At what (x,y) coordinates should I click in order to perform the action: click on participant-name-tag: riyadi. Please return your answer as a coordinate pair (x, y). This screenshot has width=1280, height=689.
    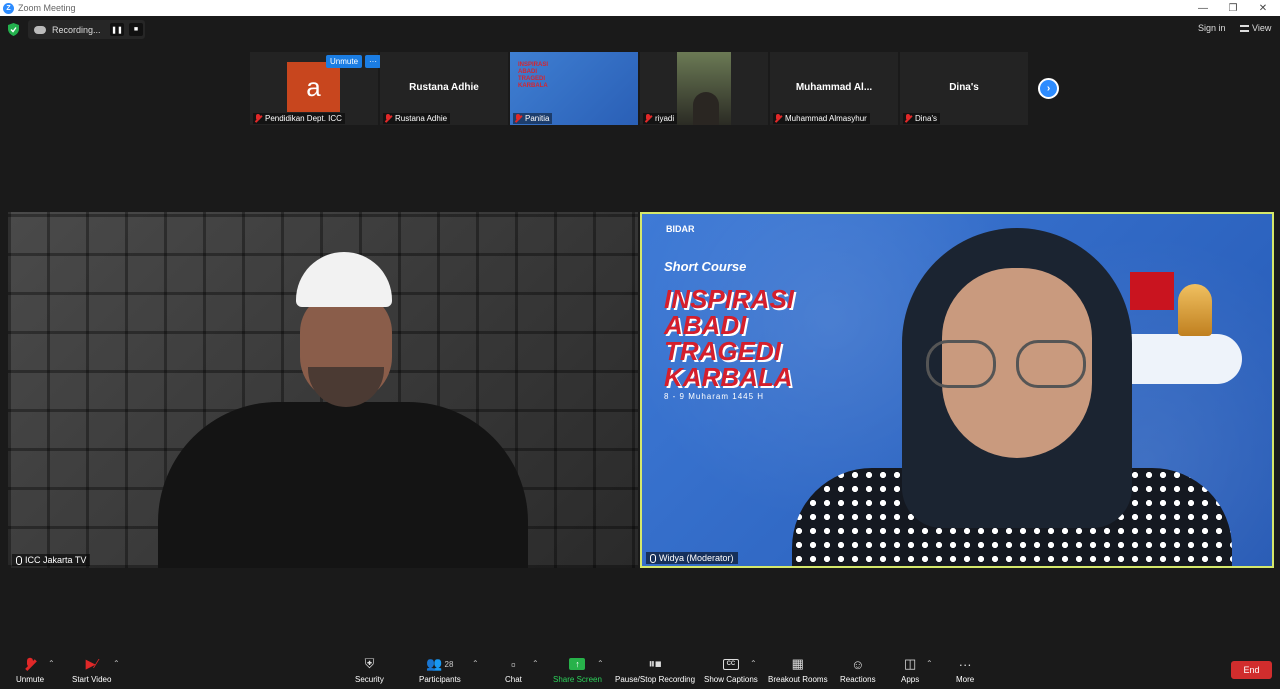
    Looking at the image, I should click on (660, 118).